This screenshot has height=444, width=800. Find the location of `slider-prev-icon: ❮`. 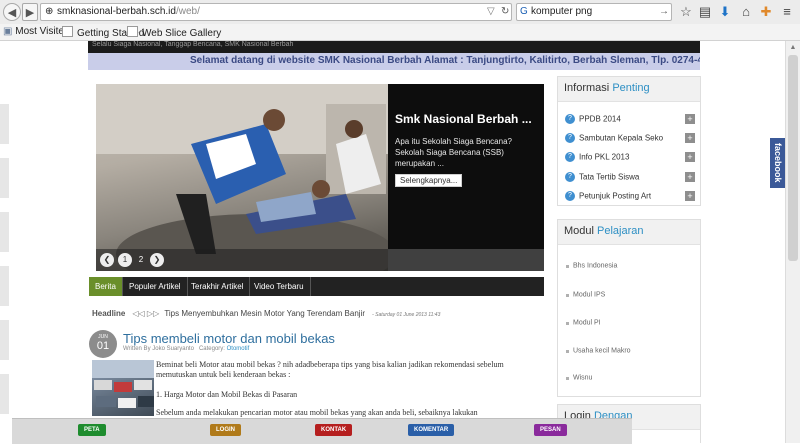

slider-prev-icon: ❮ is located at coordinates (107, 260).